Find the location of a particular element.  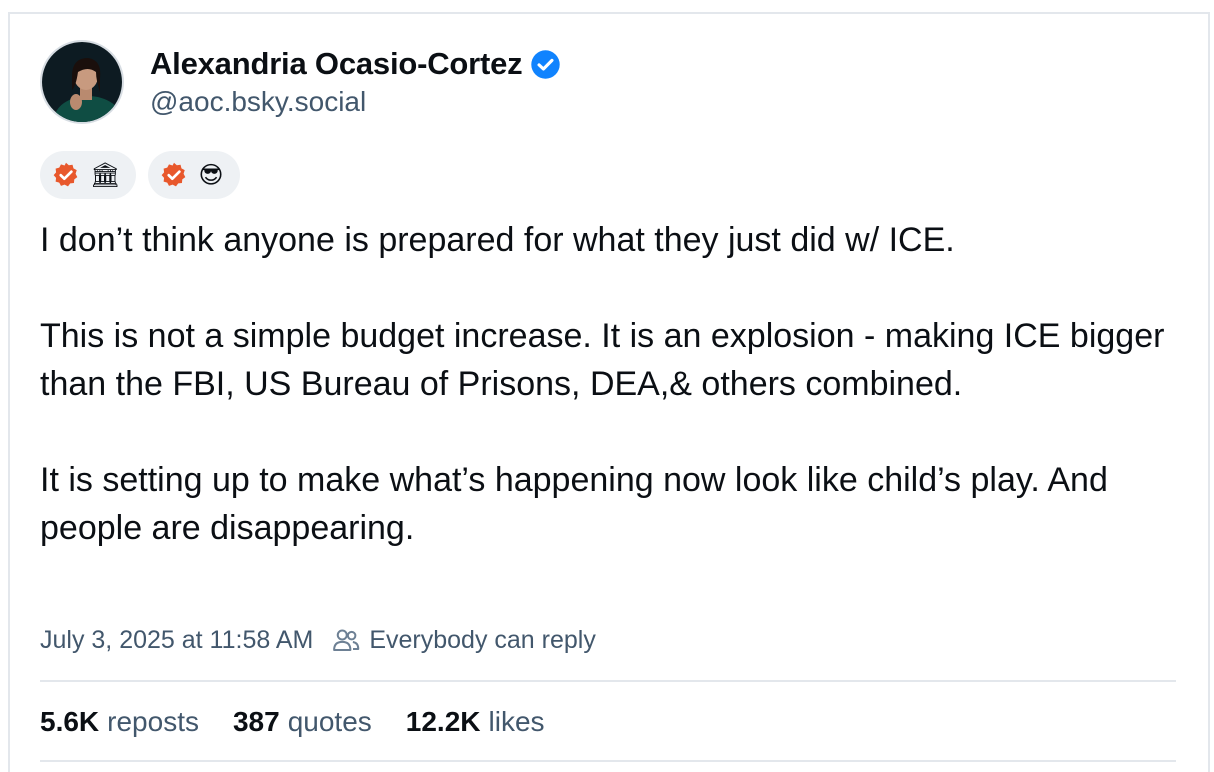

reposts-label: reposts is located at coordinates (153, 721).